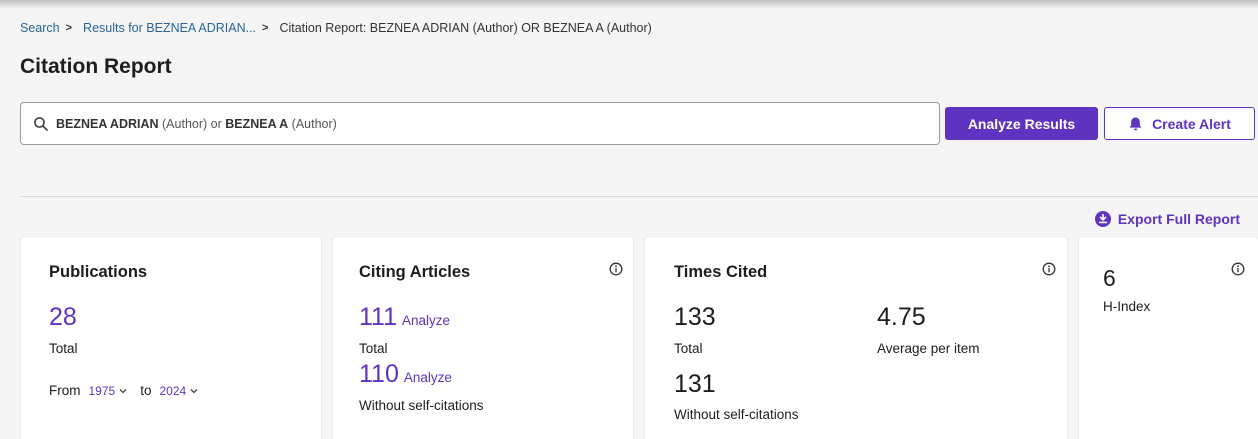 This screenshot has height=439, width=1258. What do you see at coordinates (379, 374) in the screenshot?
I see `citing-without-self-value: 110` at bounding box center [379, 374].